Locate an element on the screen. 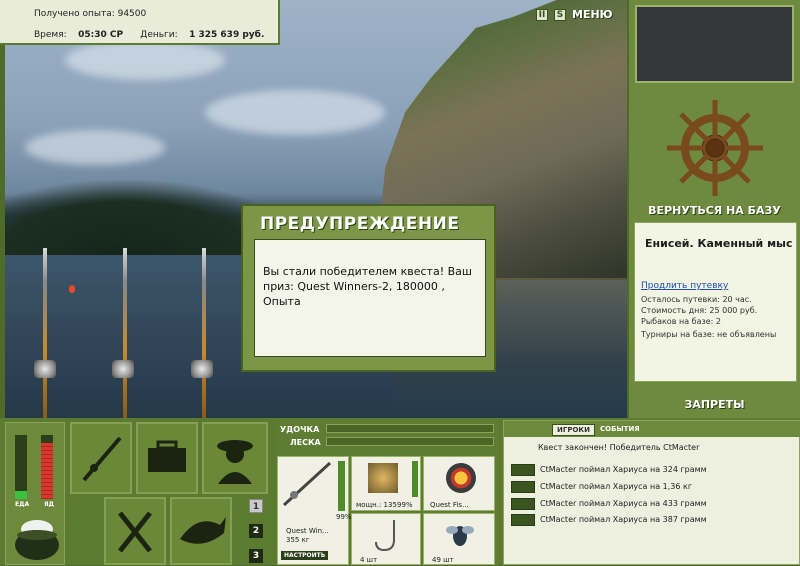  rod-weight: 355 кг is located at coordinates (298, 540).